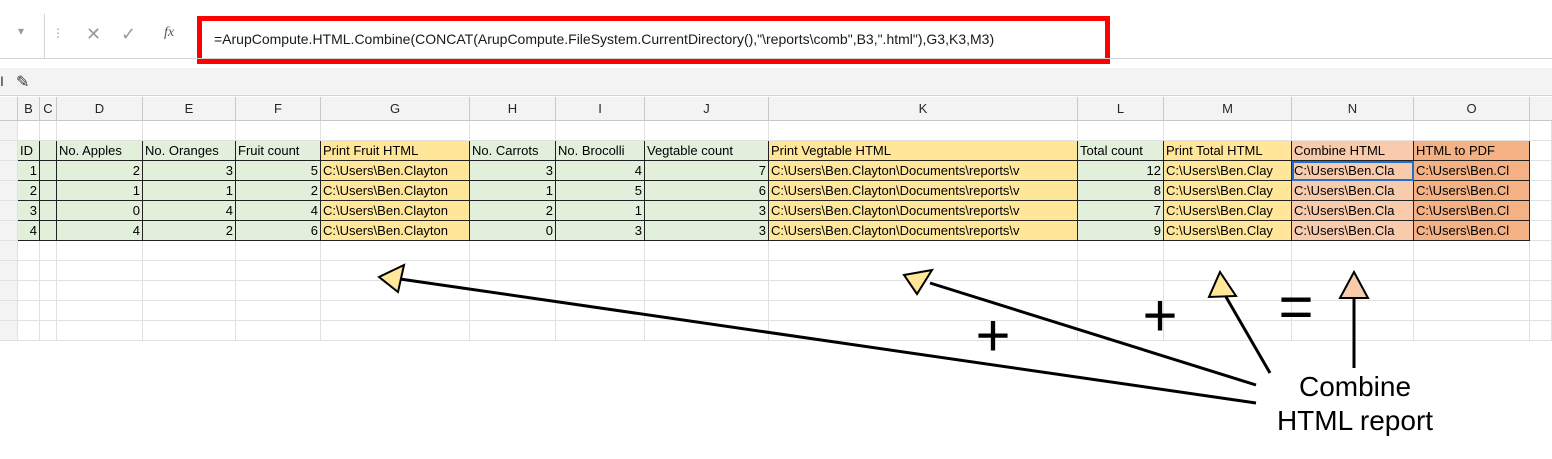  What do you see at coordinates (100, 231) in the screenshot?
I see `table-cell: 4` at bounding box center [100, 231].